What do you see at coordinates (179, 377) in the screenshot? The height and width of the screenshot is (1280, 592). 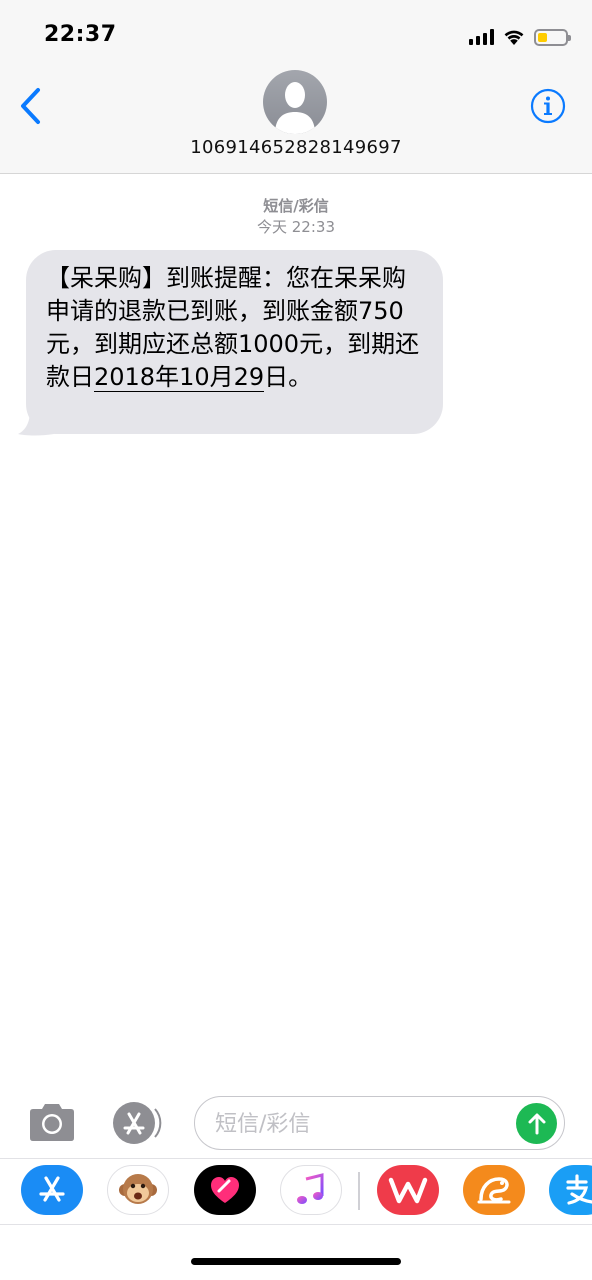 I see `date-link: 2018年10月29` at bounding box center [179, 377].